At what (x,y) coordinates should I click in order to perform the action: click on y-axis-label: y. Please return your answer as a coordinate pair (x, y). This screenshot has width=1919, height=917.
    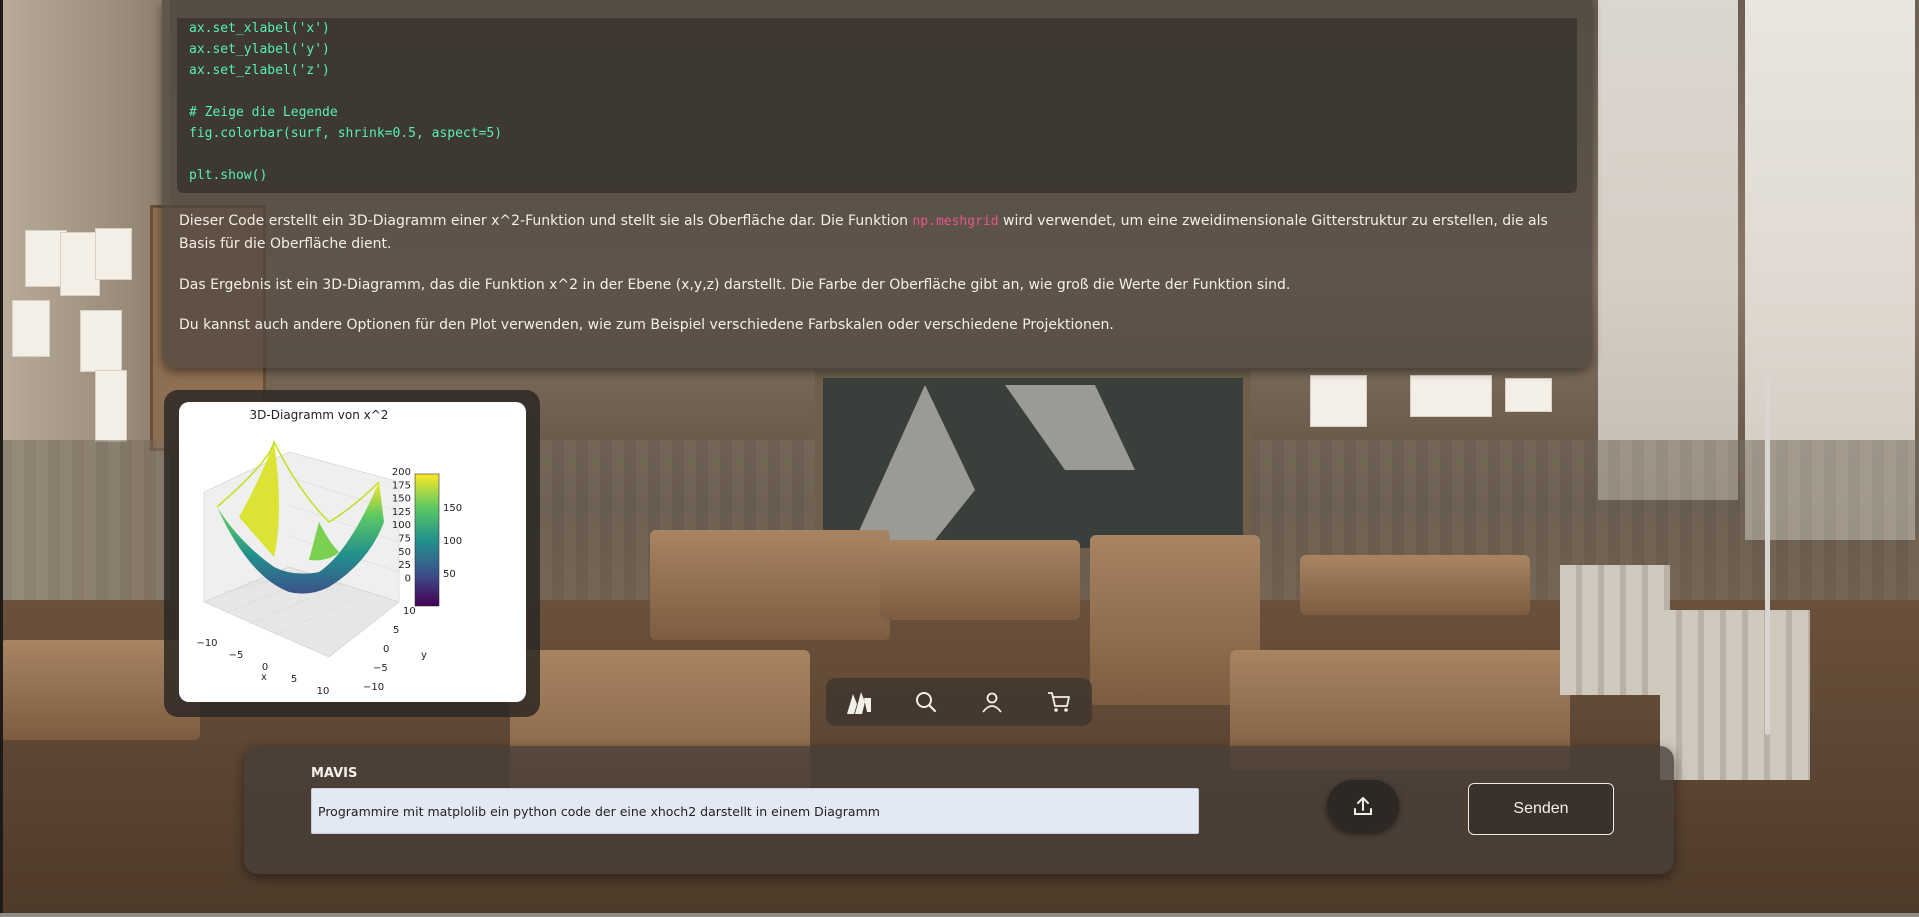
    Looking at the image, I should click on (424, 655).